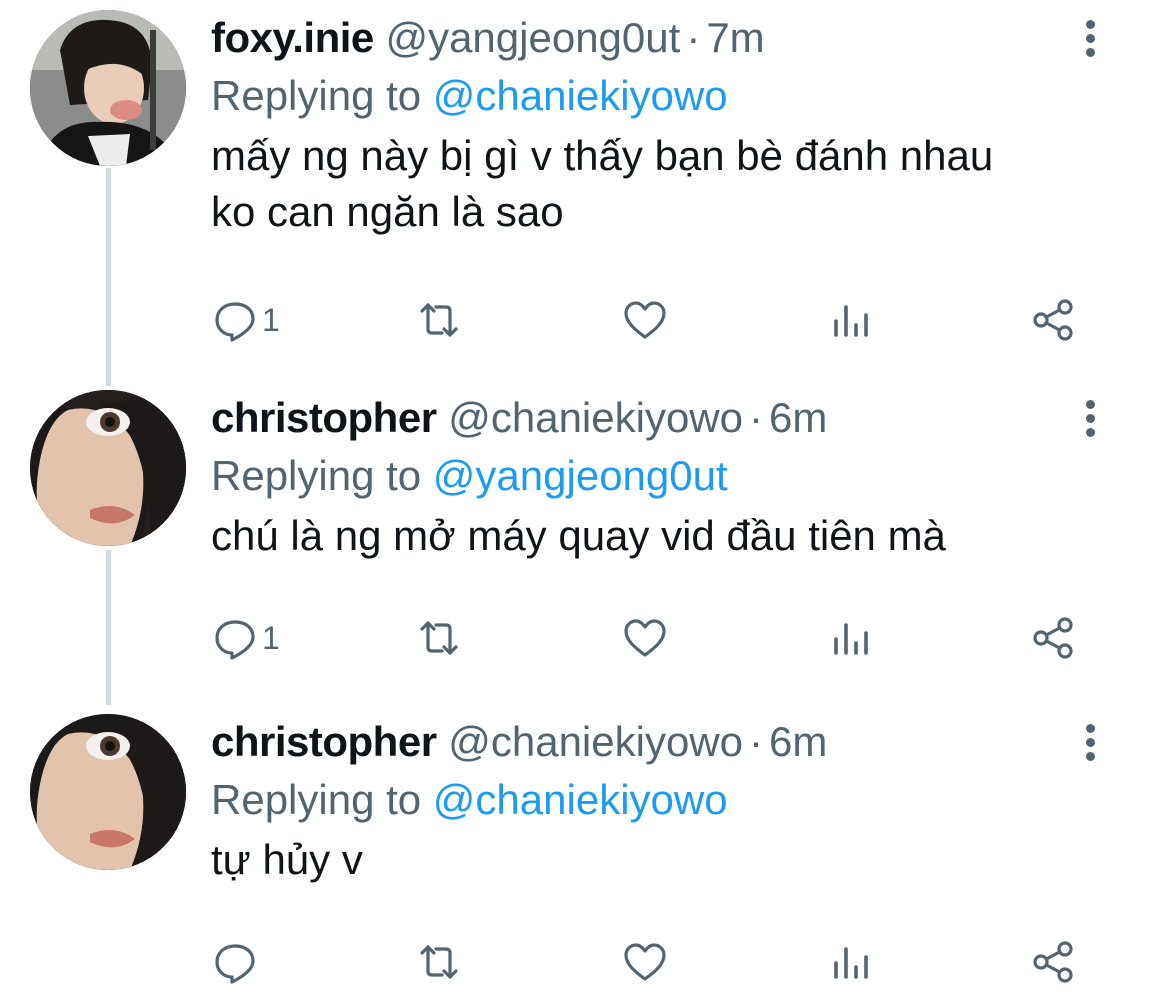 Image resolution: width=1152 pixels, height=1004 pixels. I want to click on tweet-text: chú là ng mở máy quay vid đầu tiên mà, so click(661, 536).